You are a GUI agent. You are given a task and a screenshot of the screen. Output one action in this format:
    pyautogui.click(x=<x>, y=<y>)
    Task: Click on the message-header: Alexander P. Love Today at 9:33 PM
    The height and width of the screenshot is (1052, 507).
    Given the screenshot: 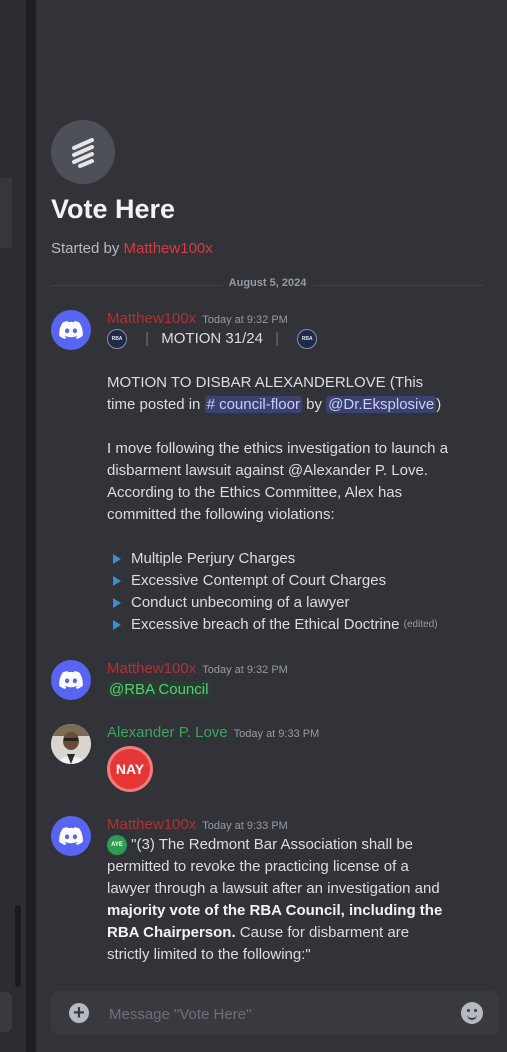 What is the action you would take?
    pyautogui.click(x=213, y=733)
    